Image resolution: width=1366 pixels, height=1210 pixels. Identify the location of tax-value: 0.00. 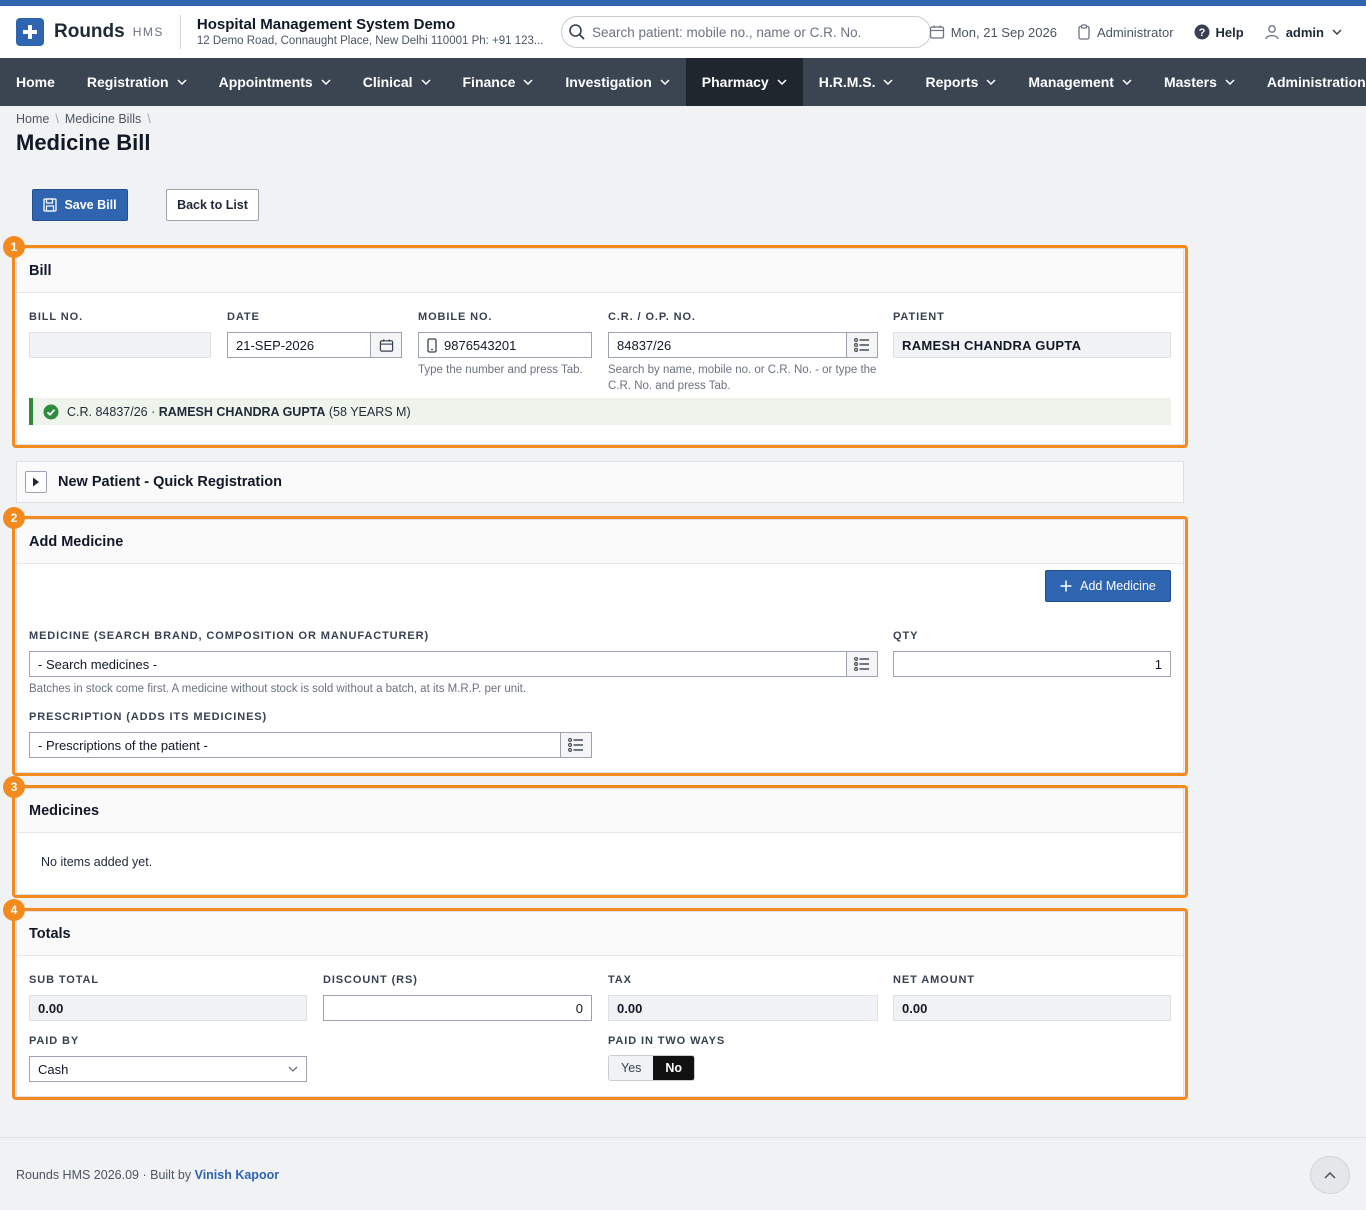
(630, 1008).